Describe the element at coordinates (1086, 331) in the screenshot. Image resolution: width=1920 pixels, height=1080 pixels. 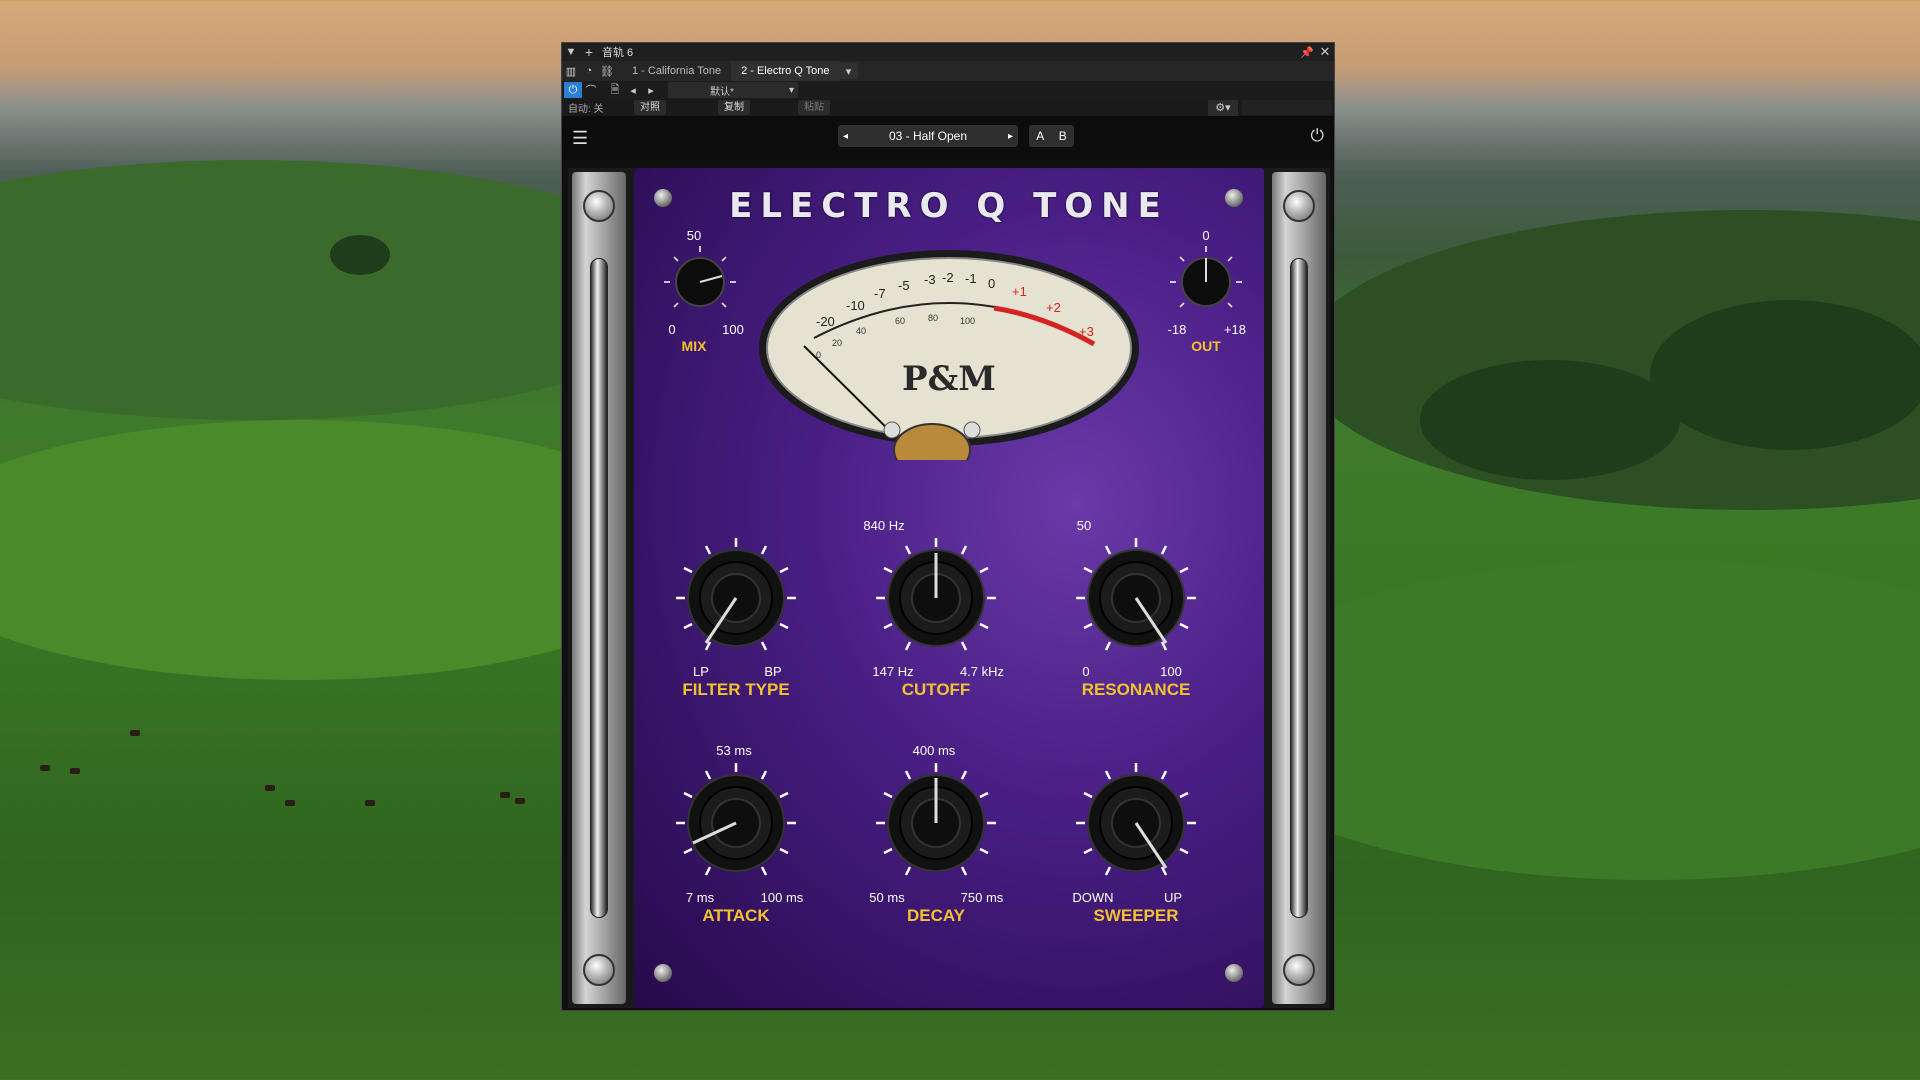
I see `meter-tick-label: +3` at that location.